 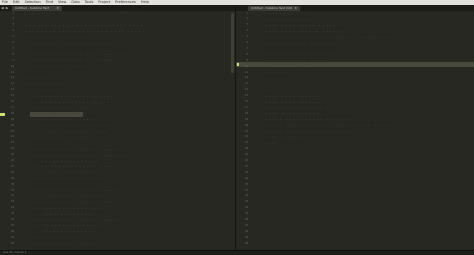 What do you see at coordinates (13, 54) in the screenshot?
I see `line-number: 8` at bounding box center [13, 54].